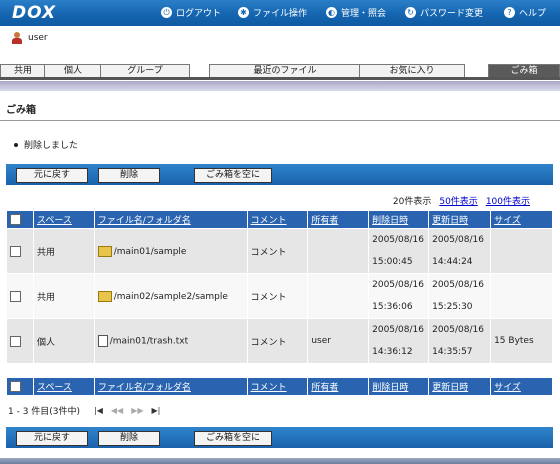 The width and height of the screenshot is (560, 464). What do you see at coordinates (170, 341) in the screenshot?
I see `cell-name: /main01/trash.txt` at bounding box center [170, 341].